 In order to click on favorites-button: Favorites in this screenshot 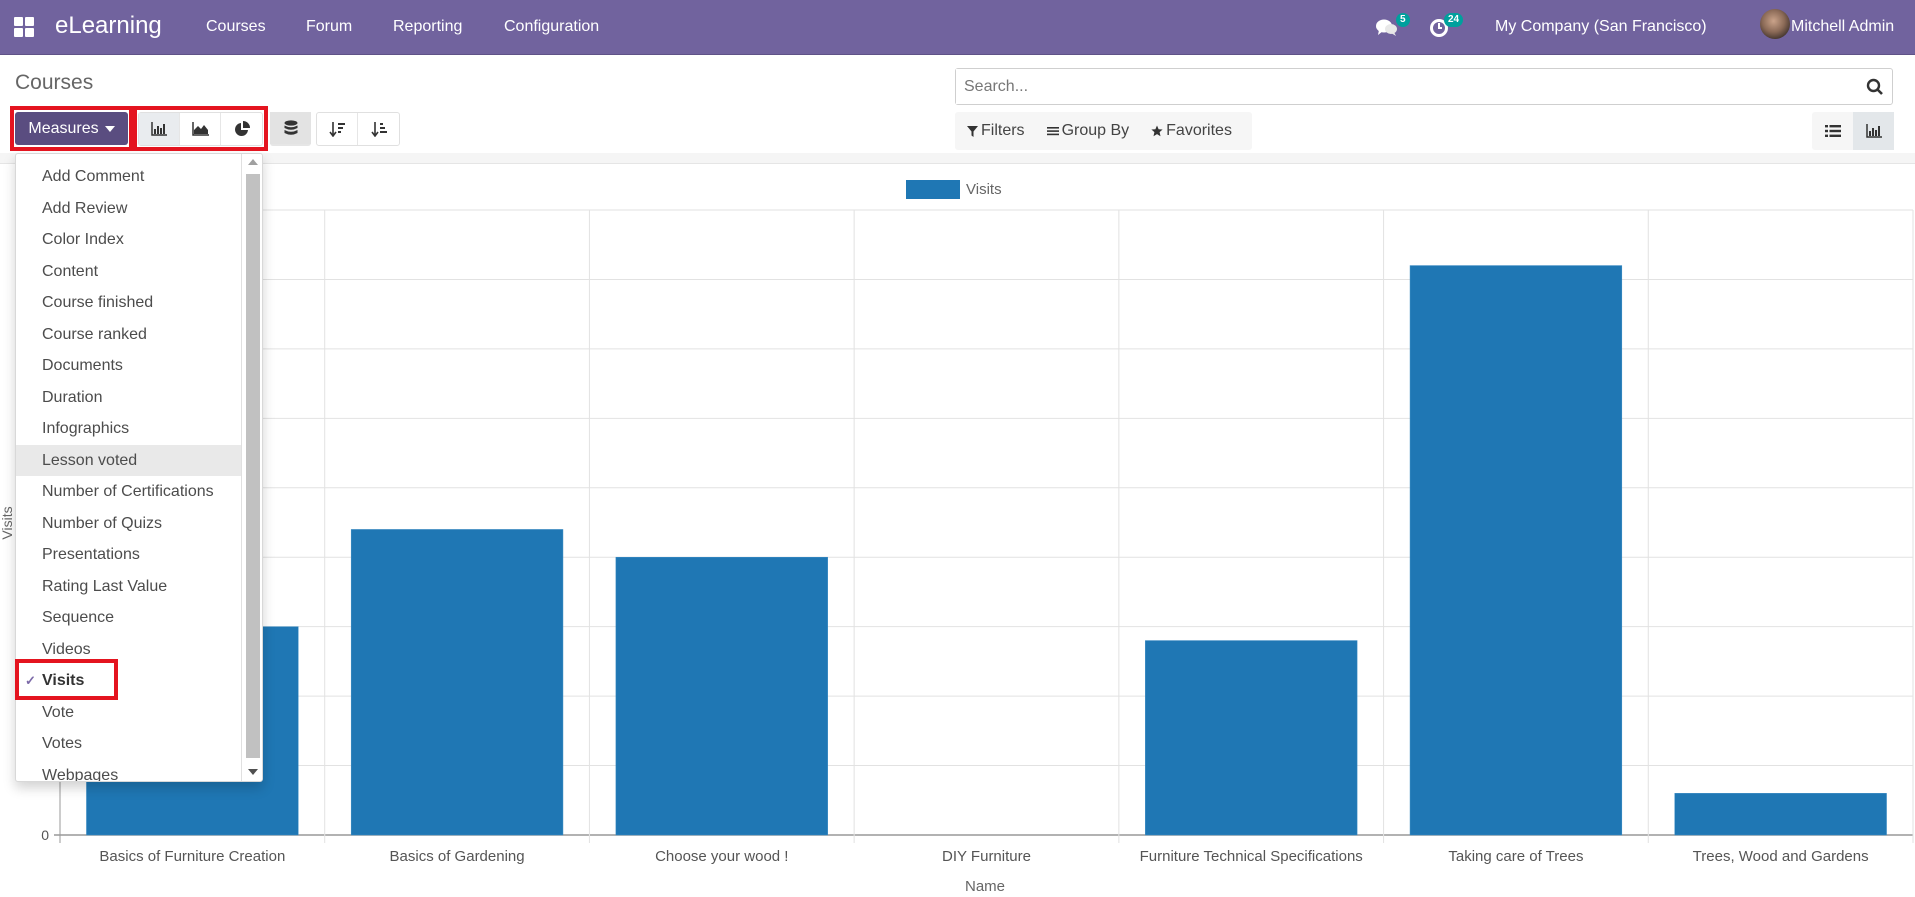, I will do `click(1191, 131)`.